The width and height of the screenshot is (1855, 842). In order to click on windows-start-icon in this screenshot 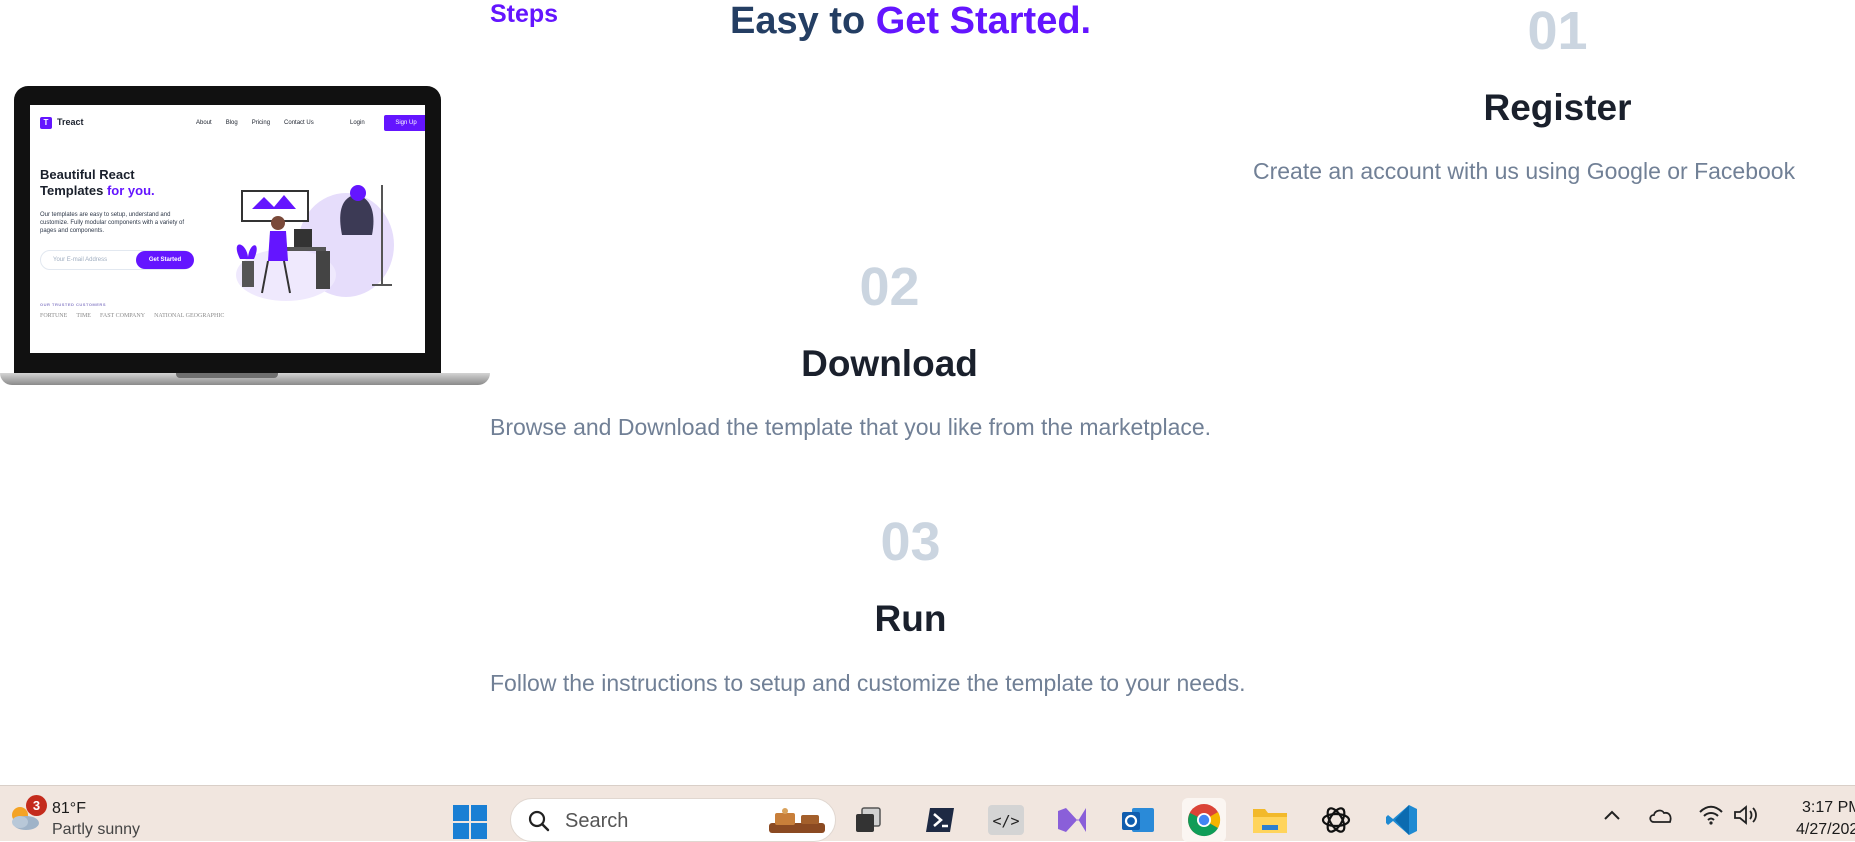, I will do `click(470, 822)`.